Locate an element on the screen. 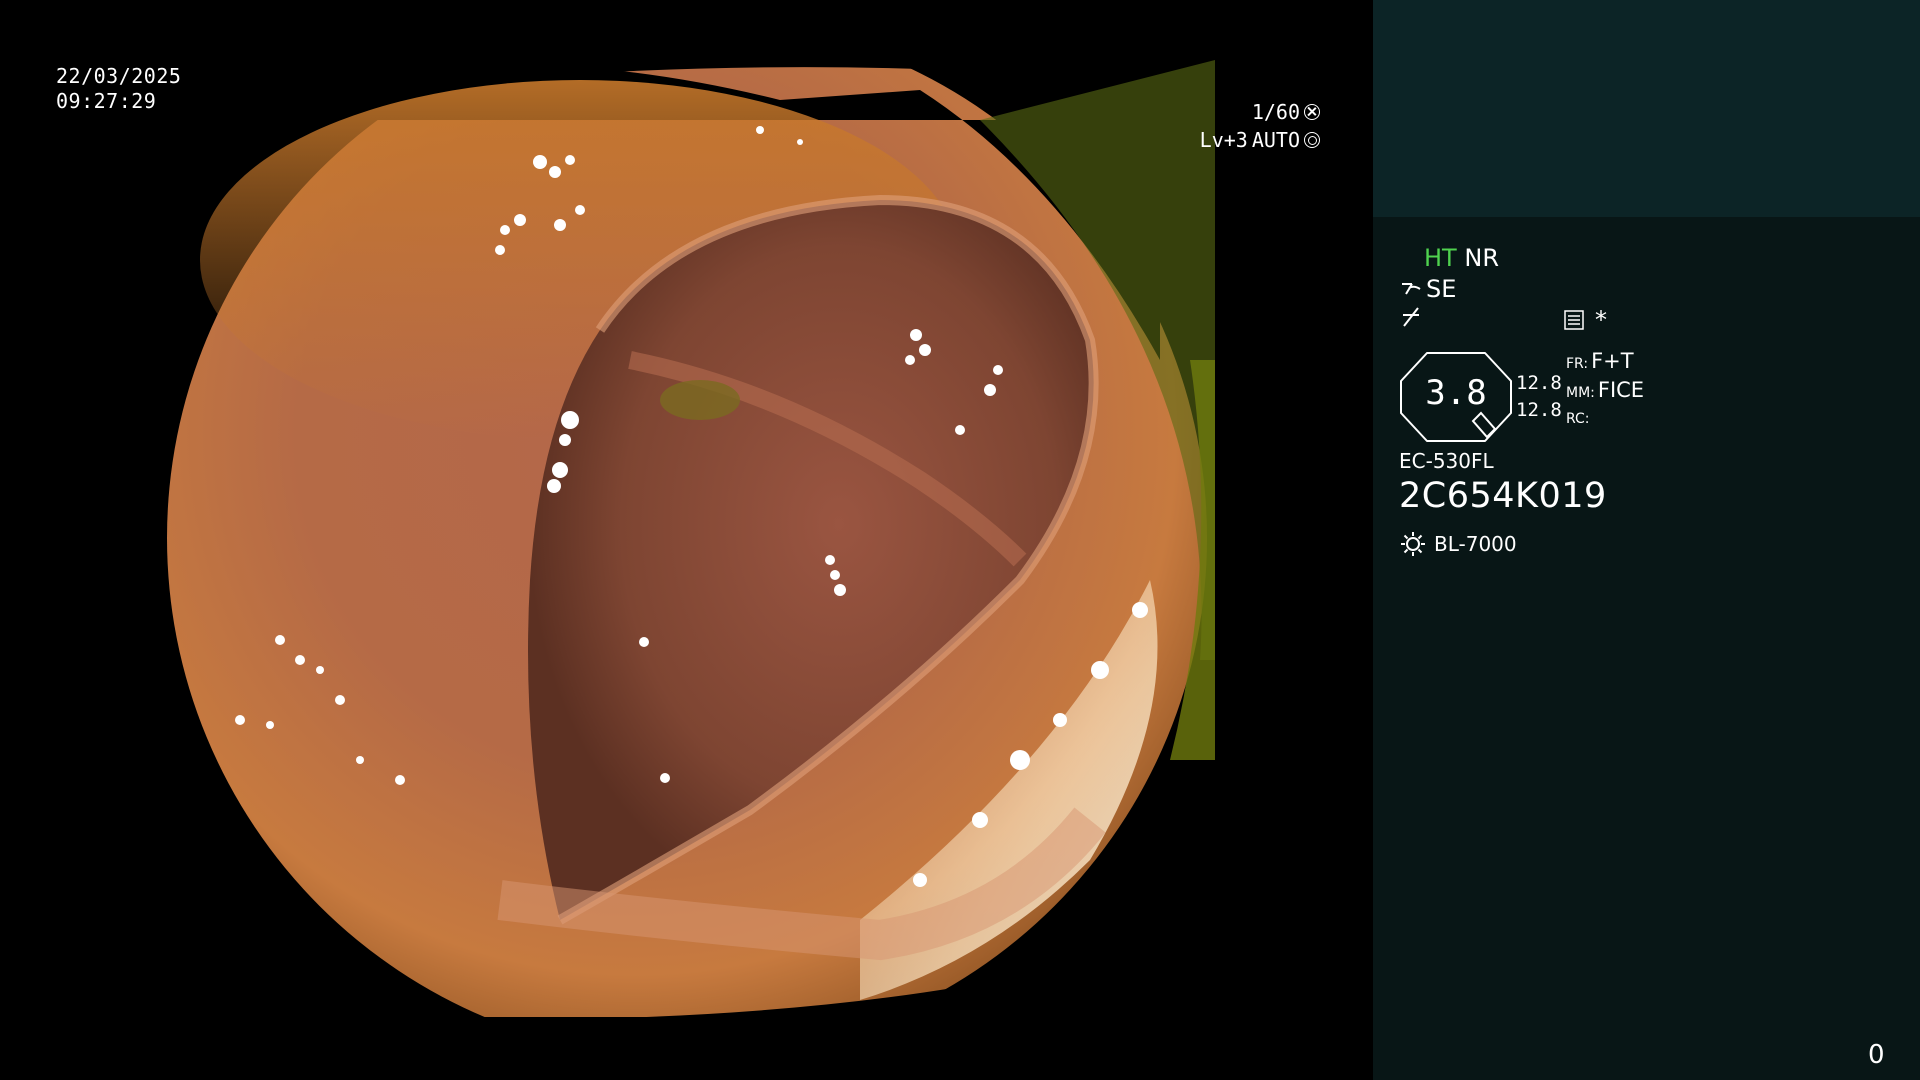 This screenshot has height=1080, width=1920. structure-enhance-icon is located at coordinates (1411, 289).